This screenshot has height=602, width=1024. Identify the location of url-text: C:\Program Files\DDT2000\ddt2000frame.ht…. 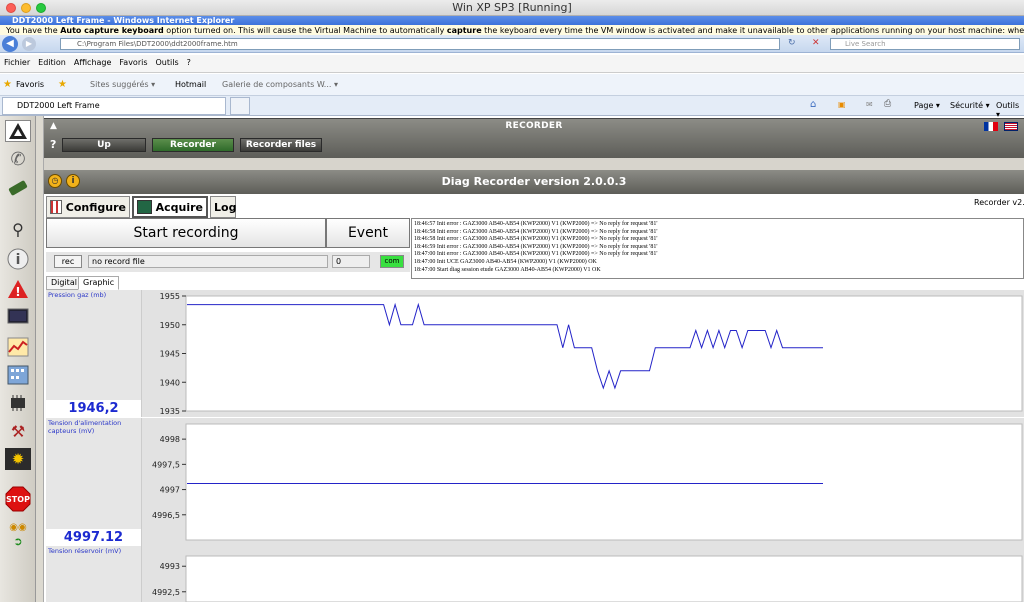
(157, 44).